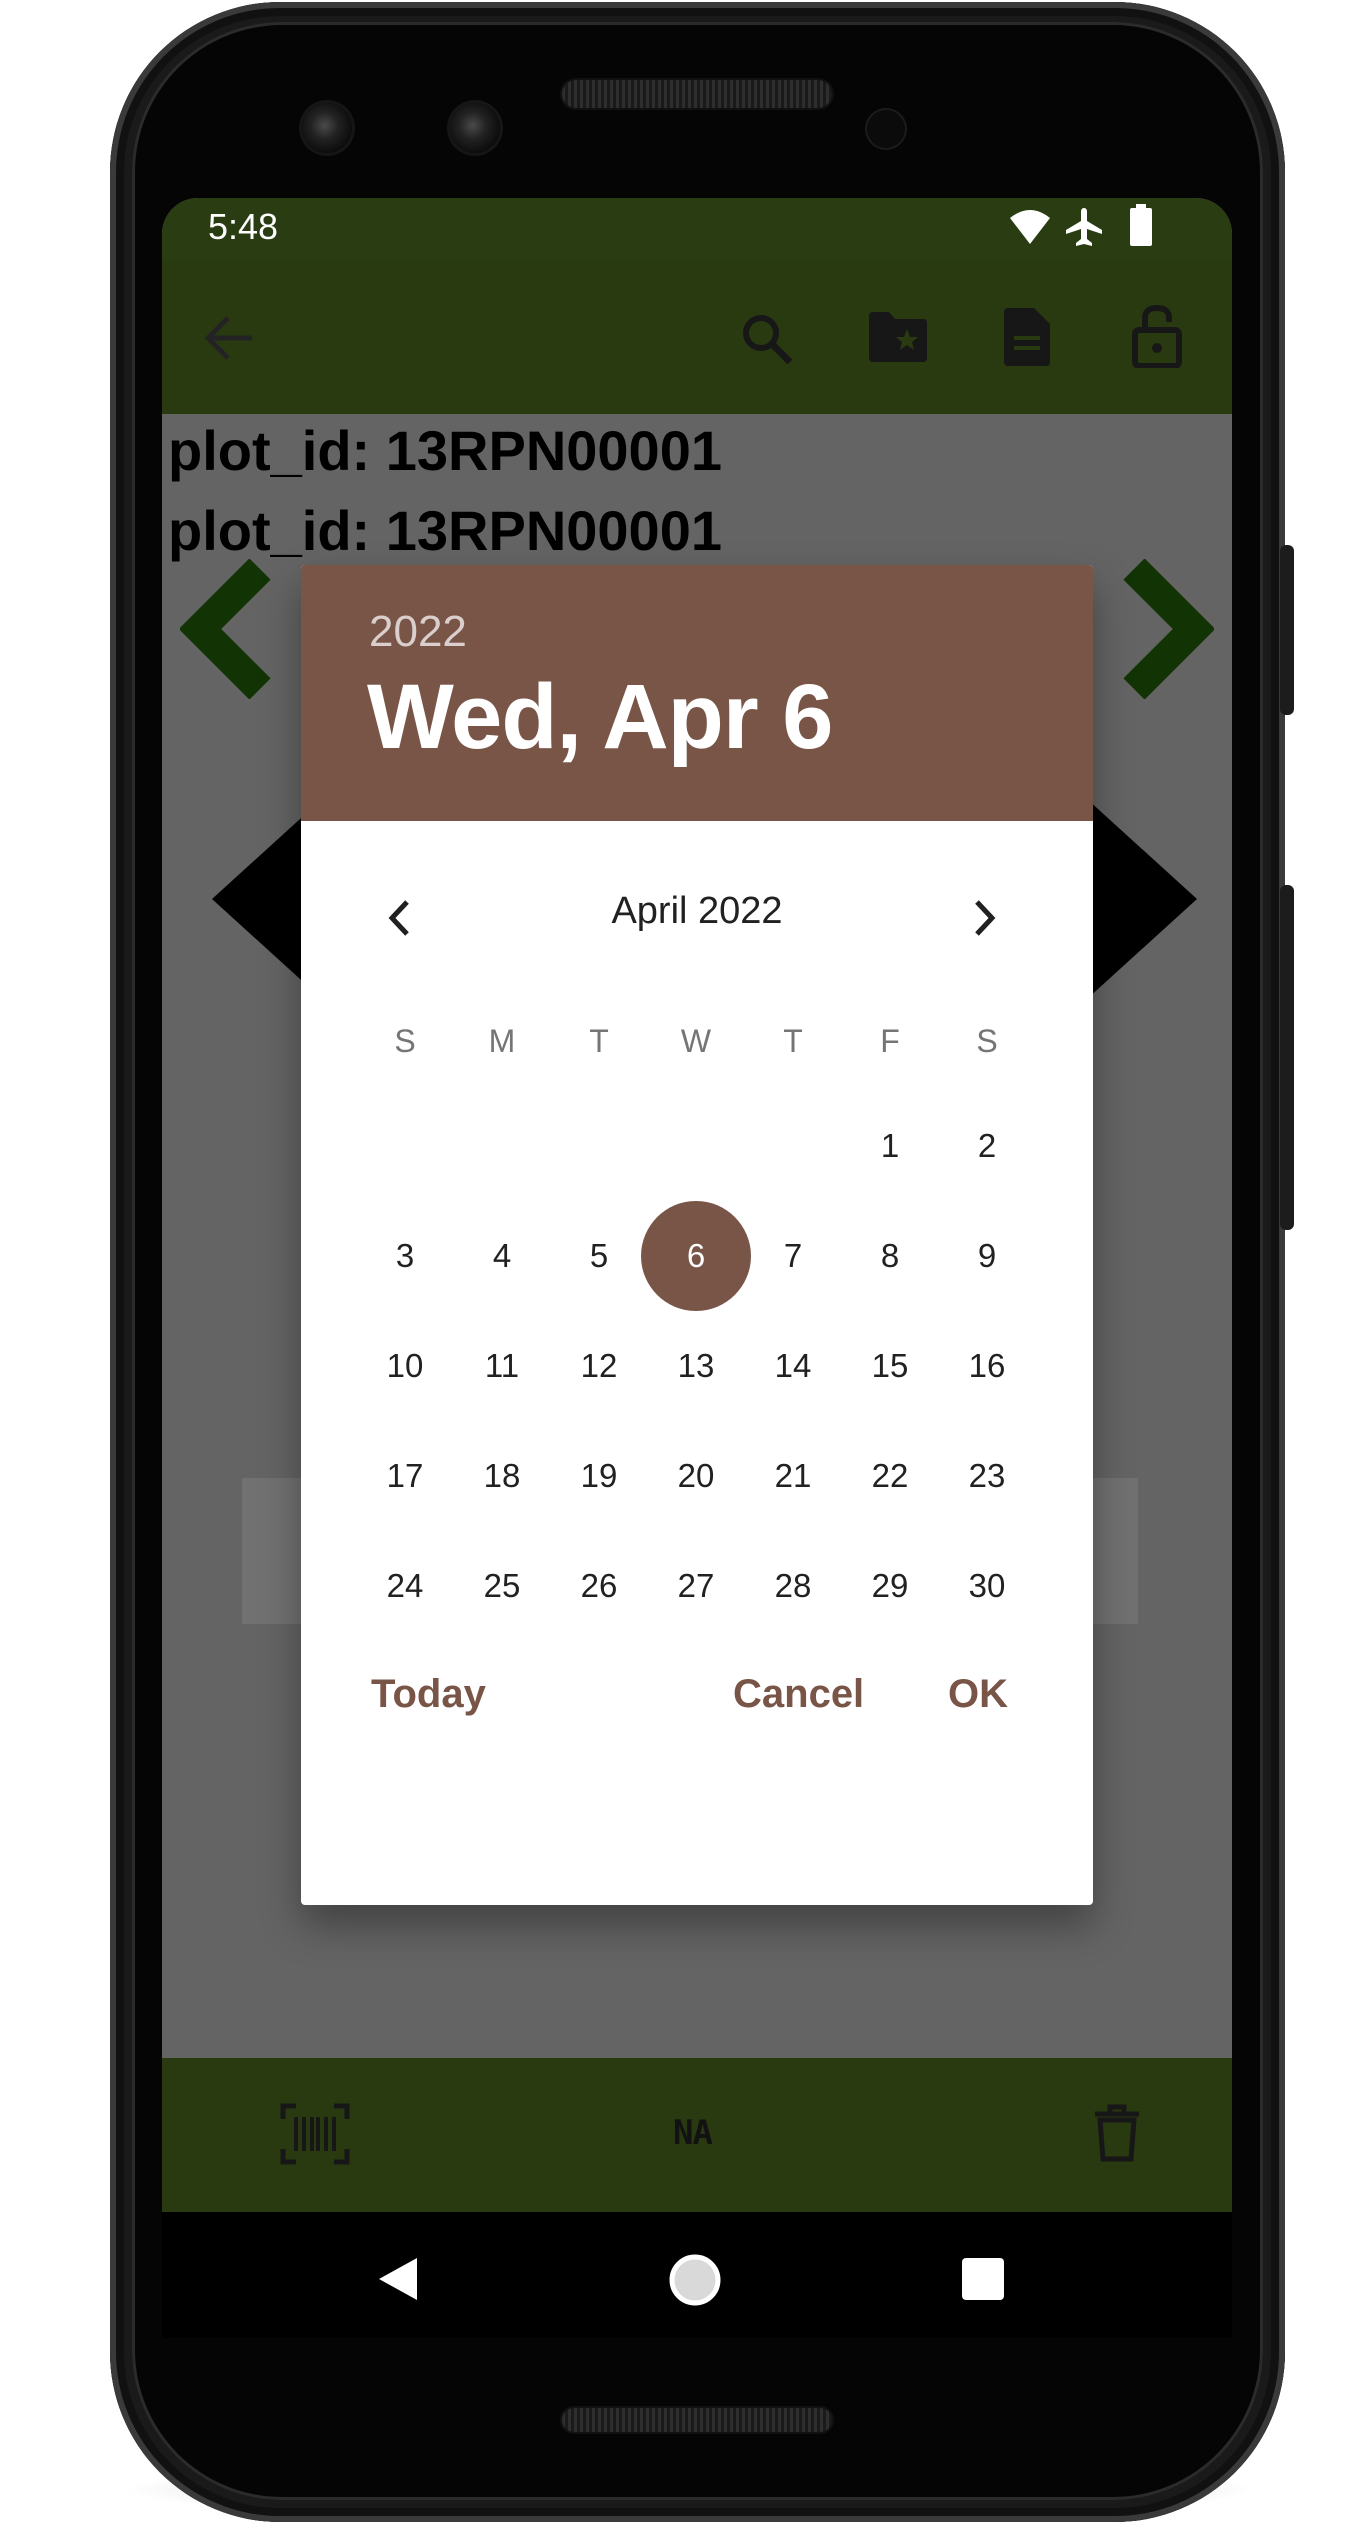  Describe the element at coordinates (502, 1476) in the screenshot. I see `calendar-day: 18` at that location.